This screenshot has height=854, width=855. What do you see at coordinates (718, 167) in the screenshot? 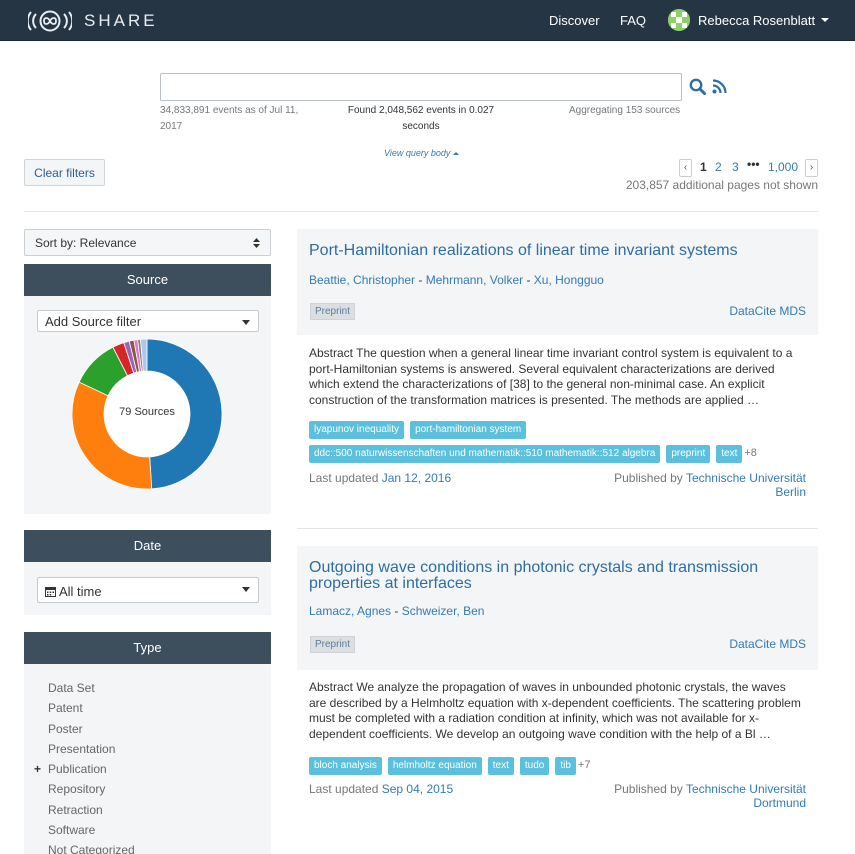
I see `pagination-page-2: 2` at bounding box center [718, 167].